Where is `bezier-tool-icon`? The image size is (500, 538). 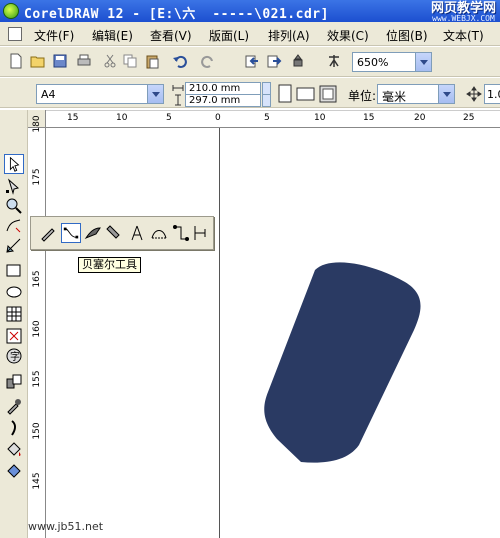 bezier-tool-icon is located at coordinates (71, 233).